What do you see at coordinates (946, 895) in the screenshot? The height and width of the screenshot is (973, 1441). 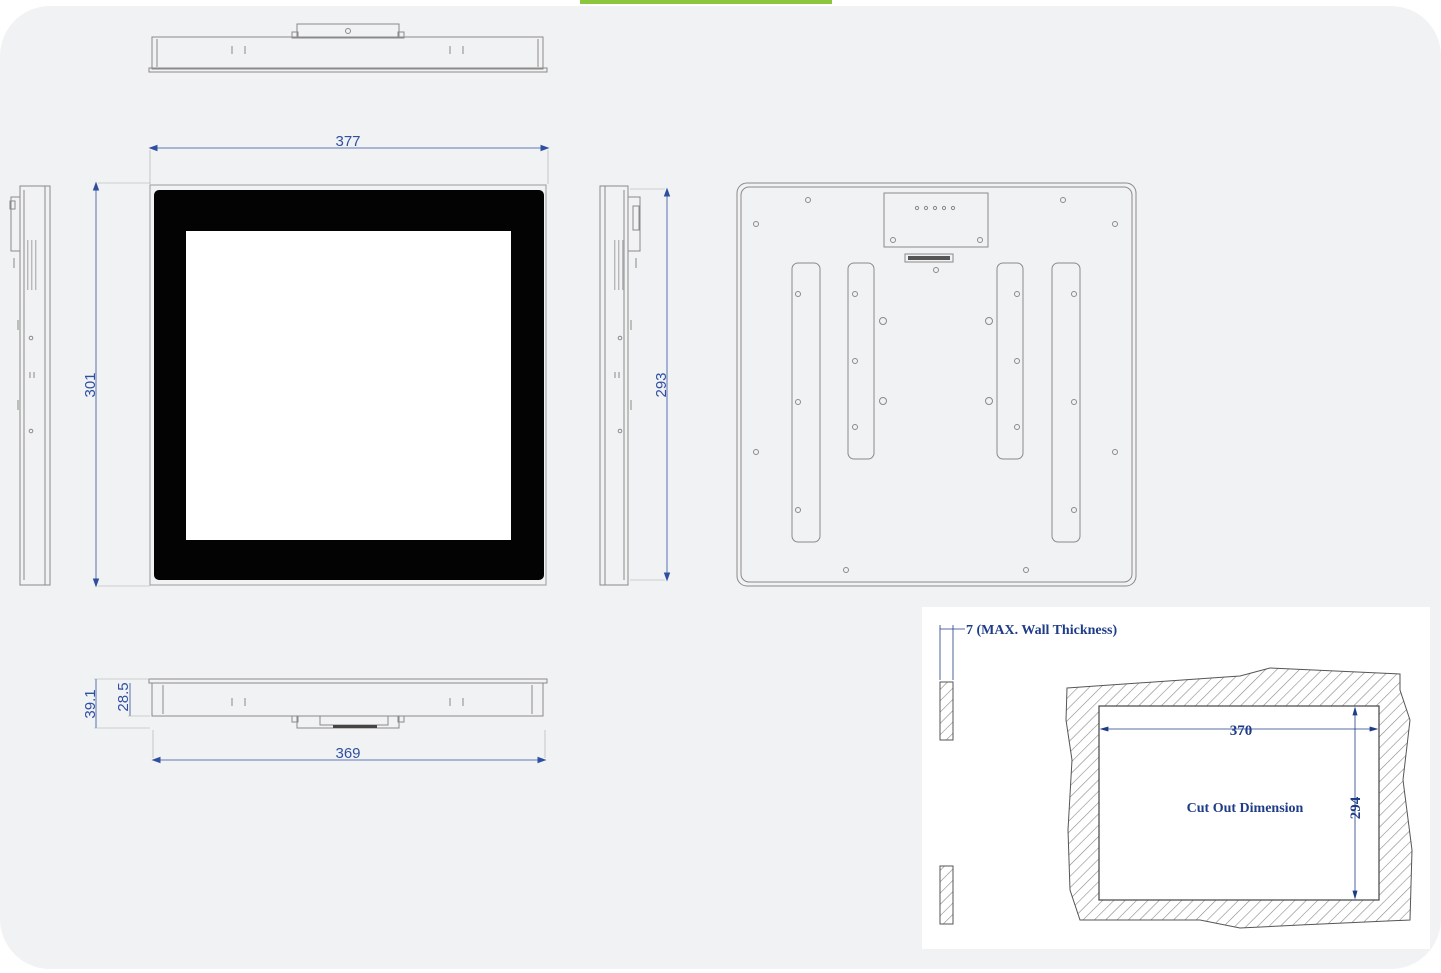 I see `wall-section-bottom` at bounding box center [946, 895].